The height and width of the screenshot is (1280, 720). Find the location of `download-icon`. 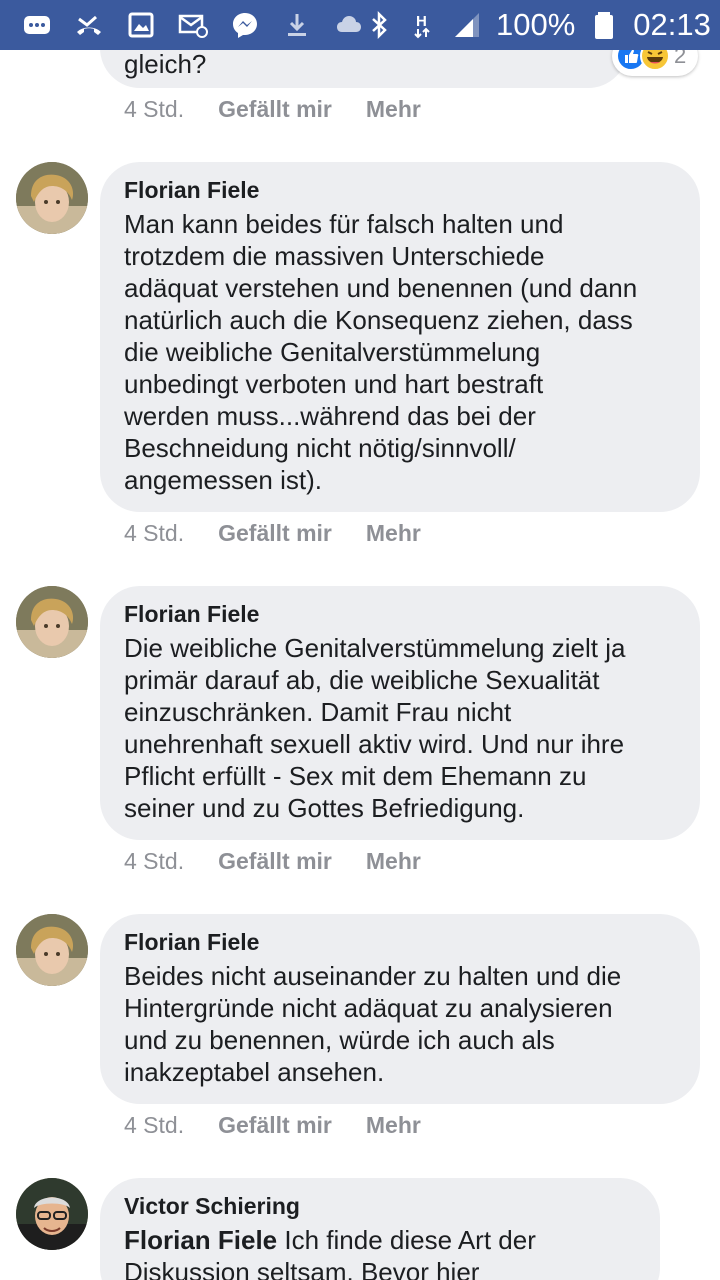

download-icon is located at coordinates (297, 25).